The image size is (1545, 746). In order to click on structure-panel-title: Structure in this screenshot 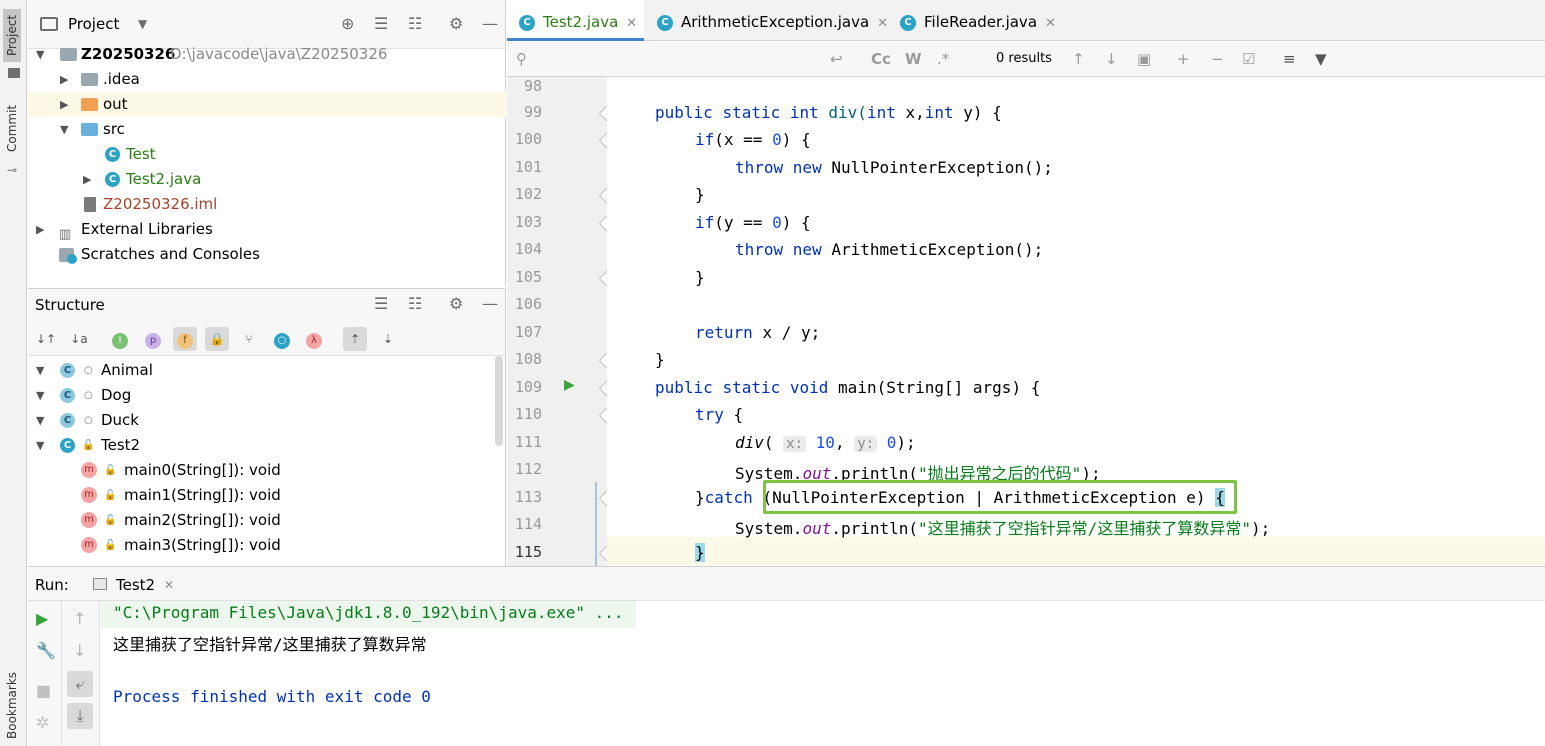, I will do `click(70, 305)`.